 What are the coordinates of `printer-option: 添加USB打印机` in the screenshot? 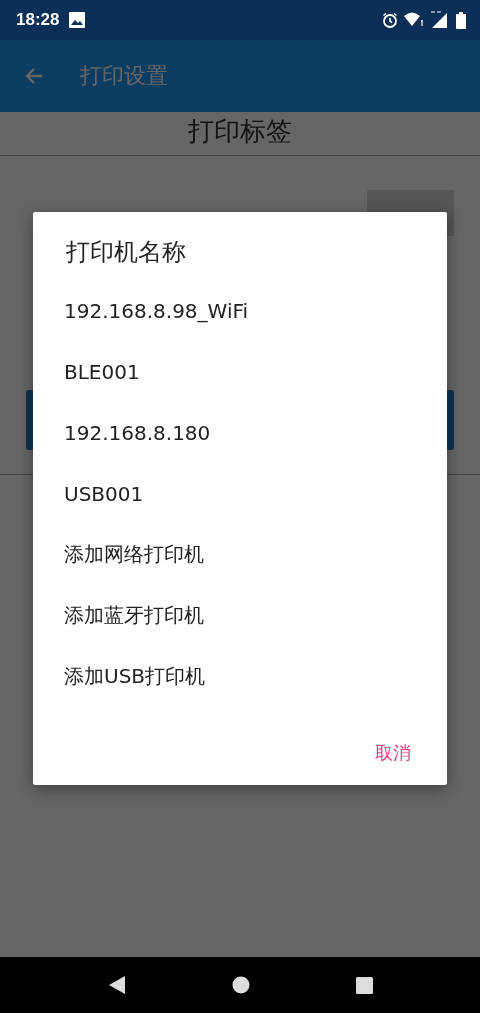 It's located at (240, 676).